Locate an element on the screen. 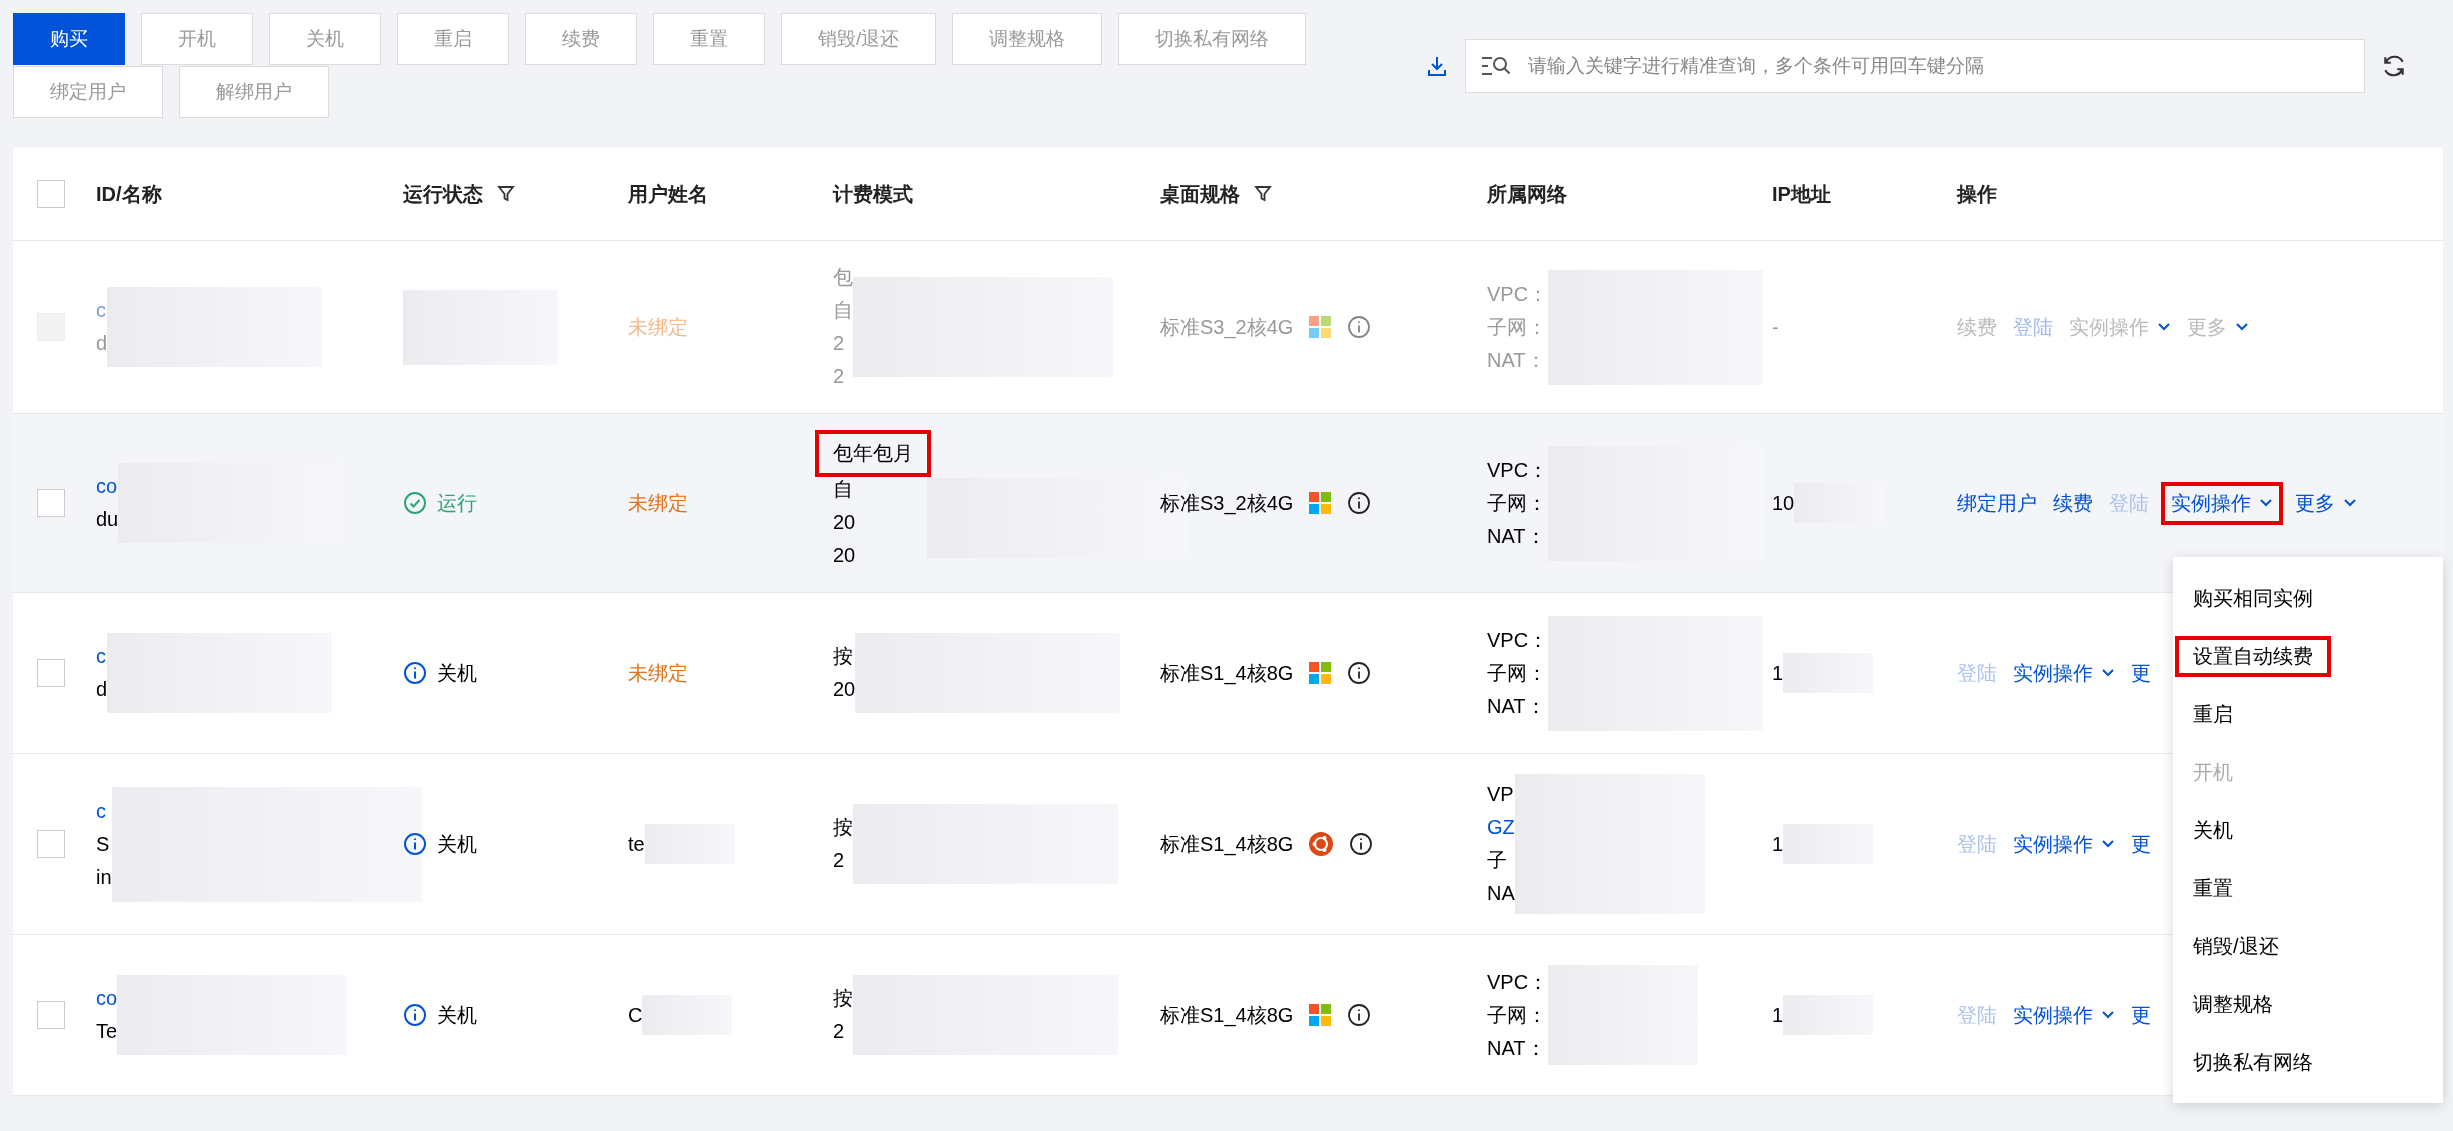 The width and height of the screenshot is (2453, 1131). menu-item: 设置自动续费 is located at coordinates (2308, 656).